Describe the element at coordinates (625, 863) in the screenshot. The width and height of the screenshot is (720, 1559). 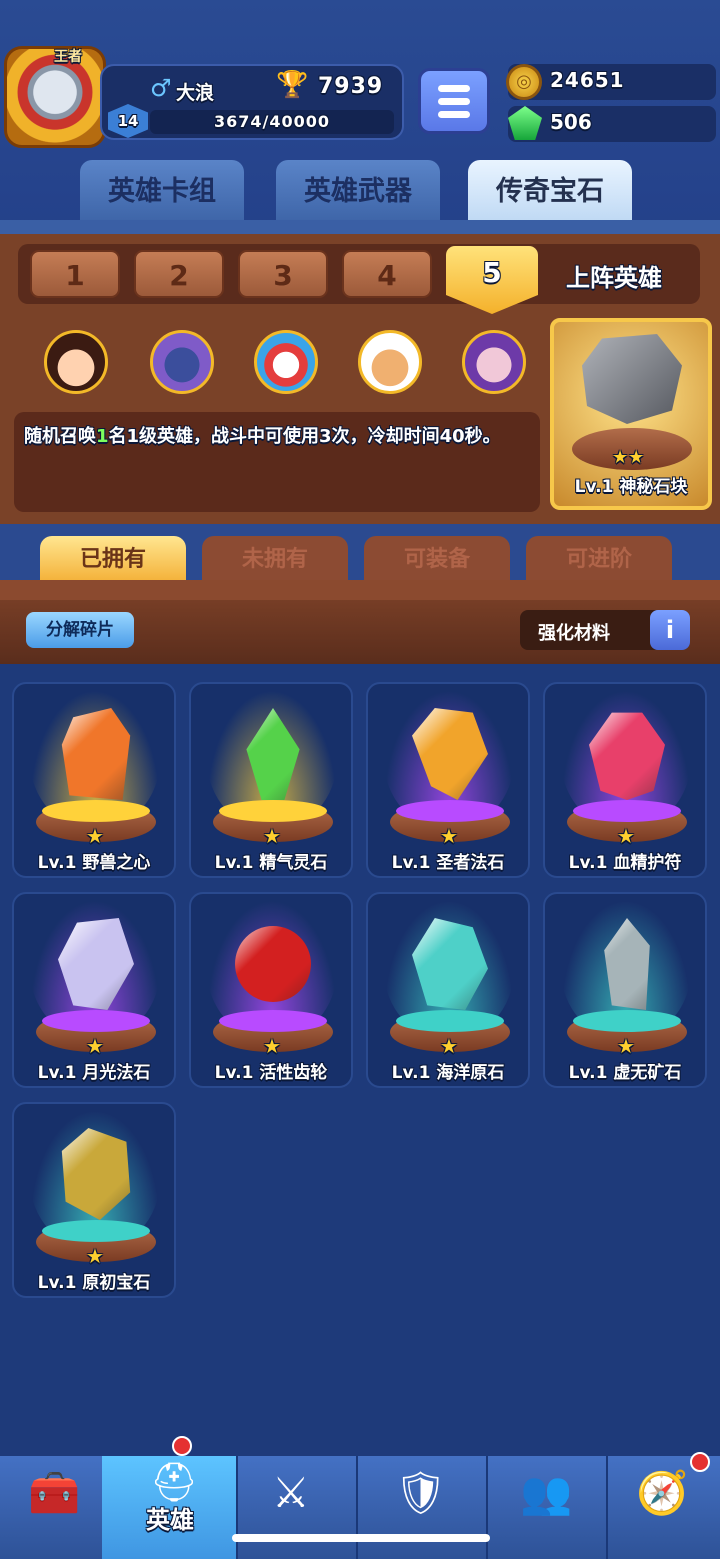
I see `gem-name: Lv.1 血精护符` at that location.